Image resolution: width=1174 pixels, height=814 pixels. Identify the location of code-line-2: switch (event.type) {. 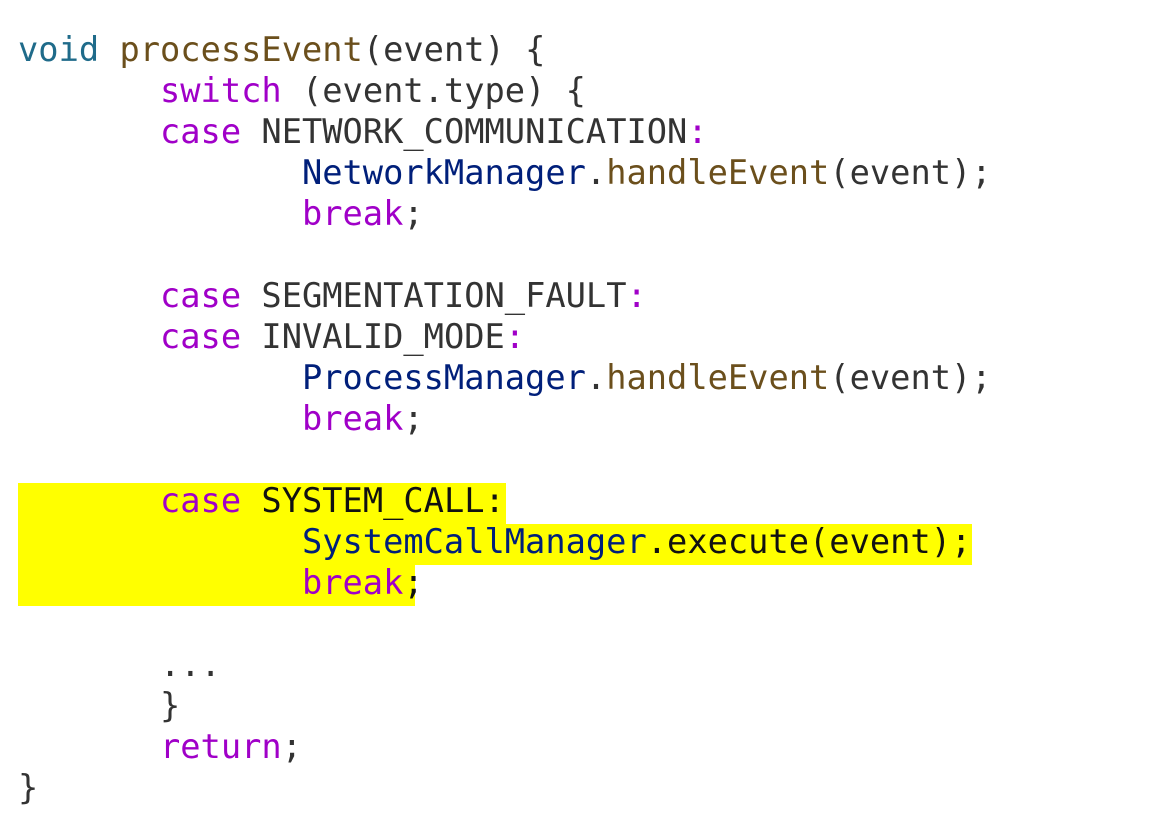
(505, 90).